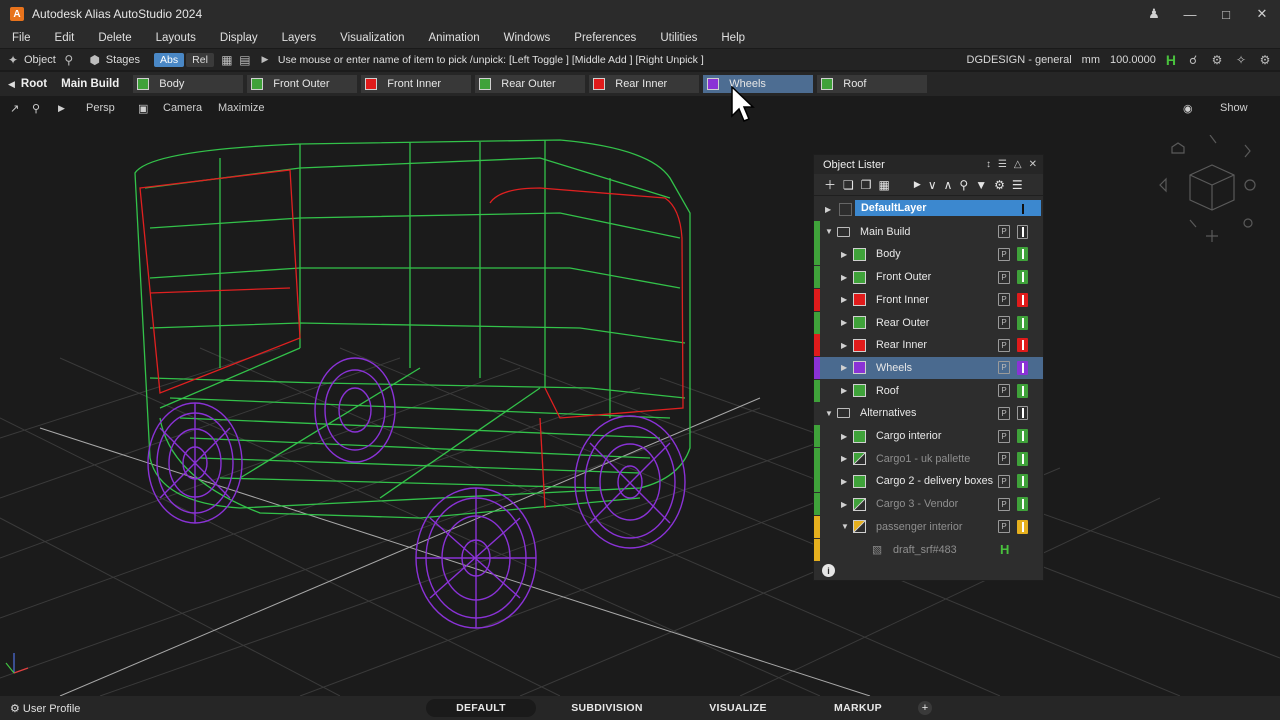 The height and width of the screenshot is (720, 1280). I want to click on lister-layer-row: ▶ Wheels P, so click(928, 367).